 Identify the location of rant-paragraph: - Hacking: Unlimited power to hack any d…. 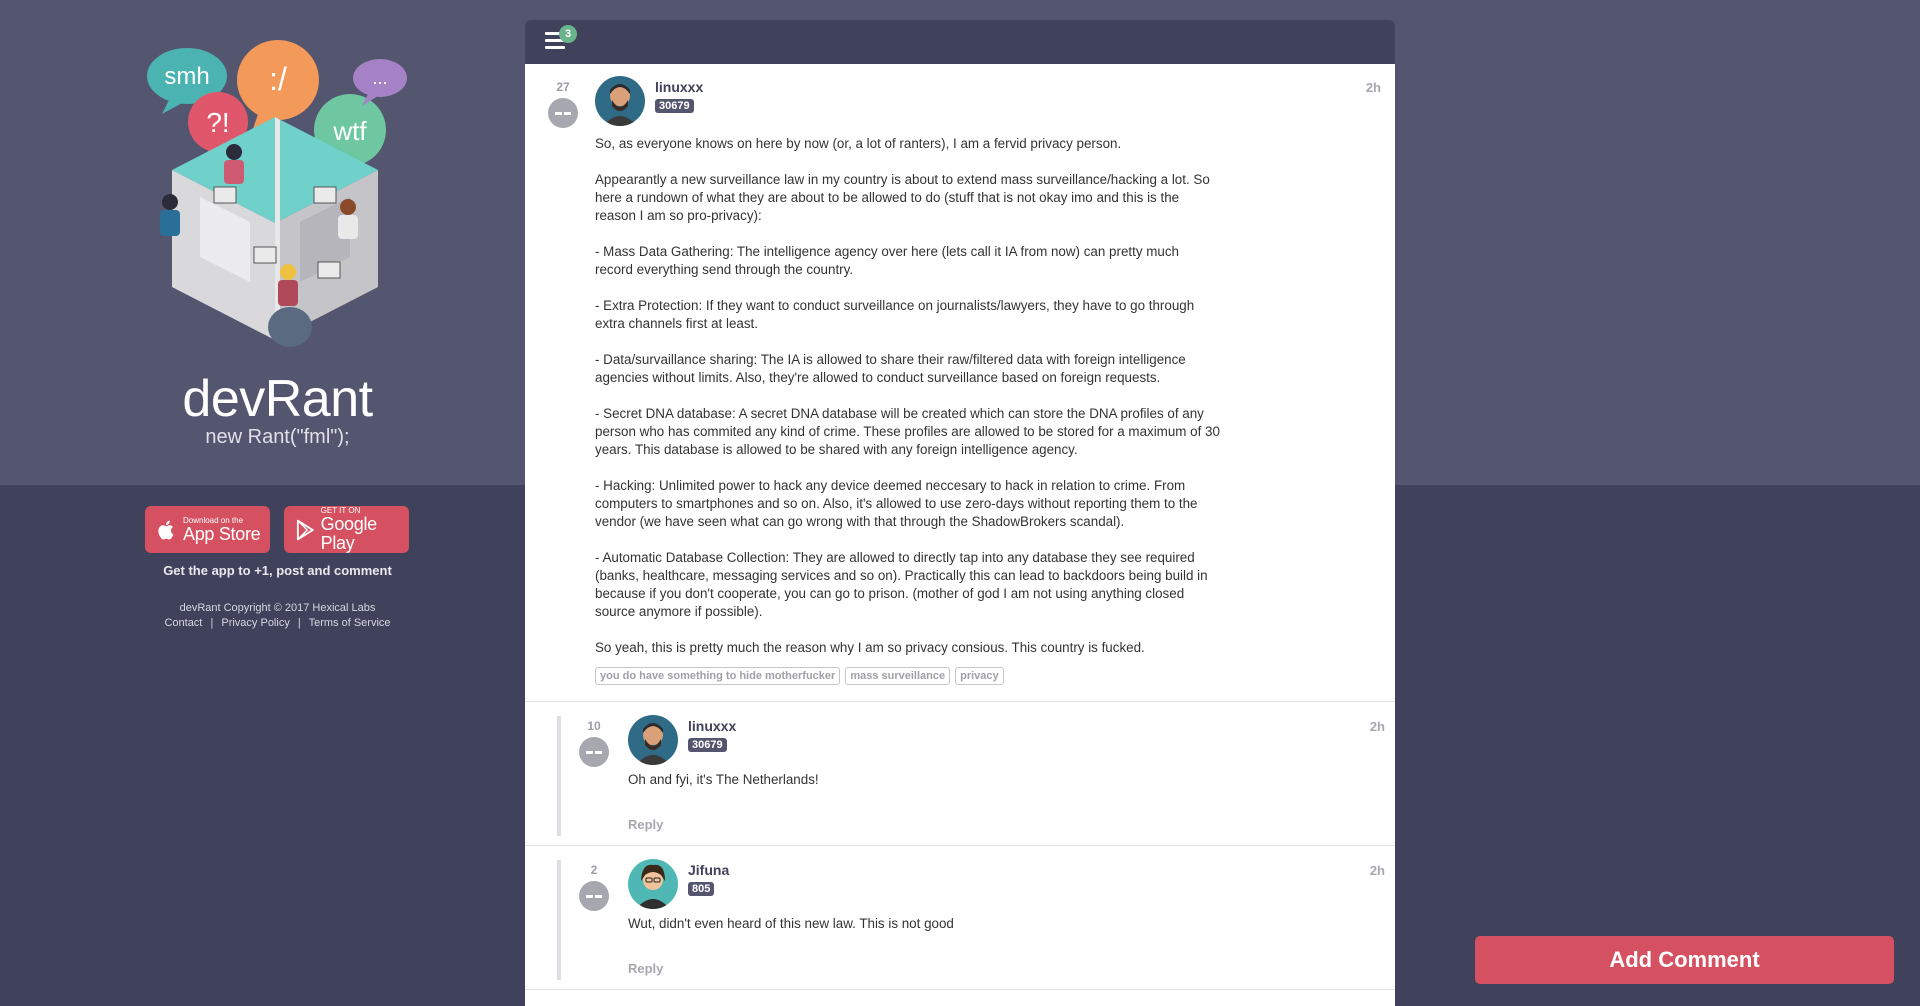
(896, 503).